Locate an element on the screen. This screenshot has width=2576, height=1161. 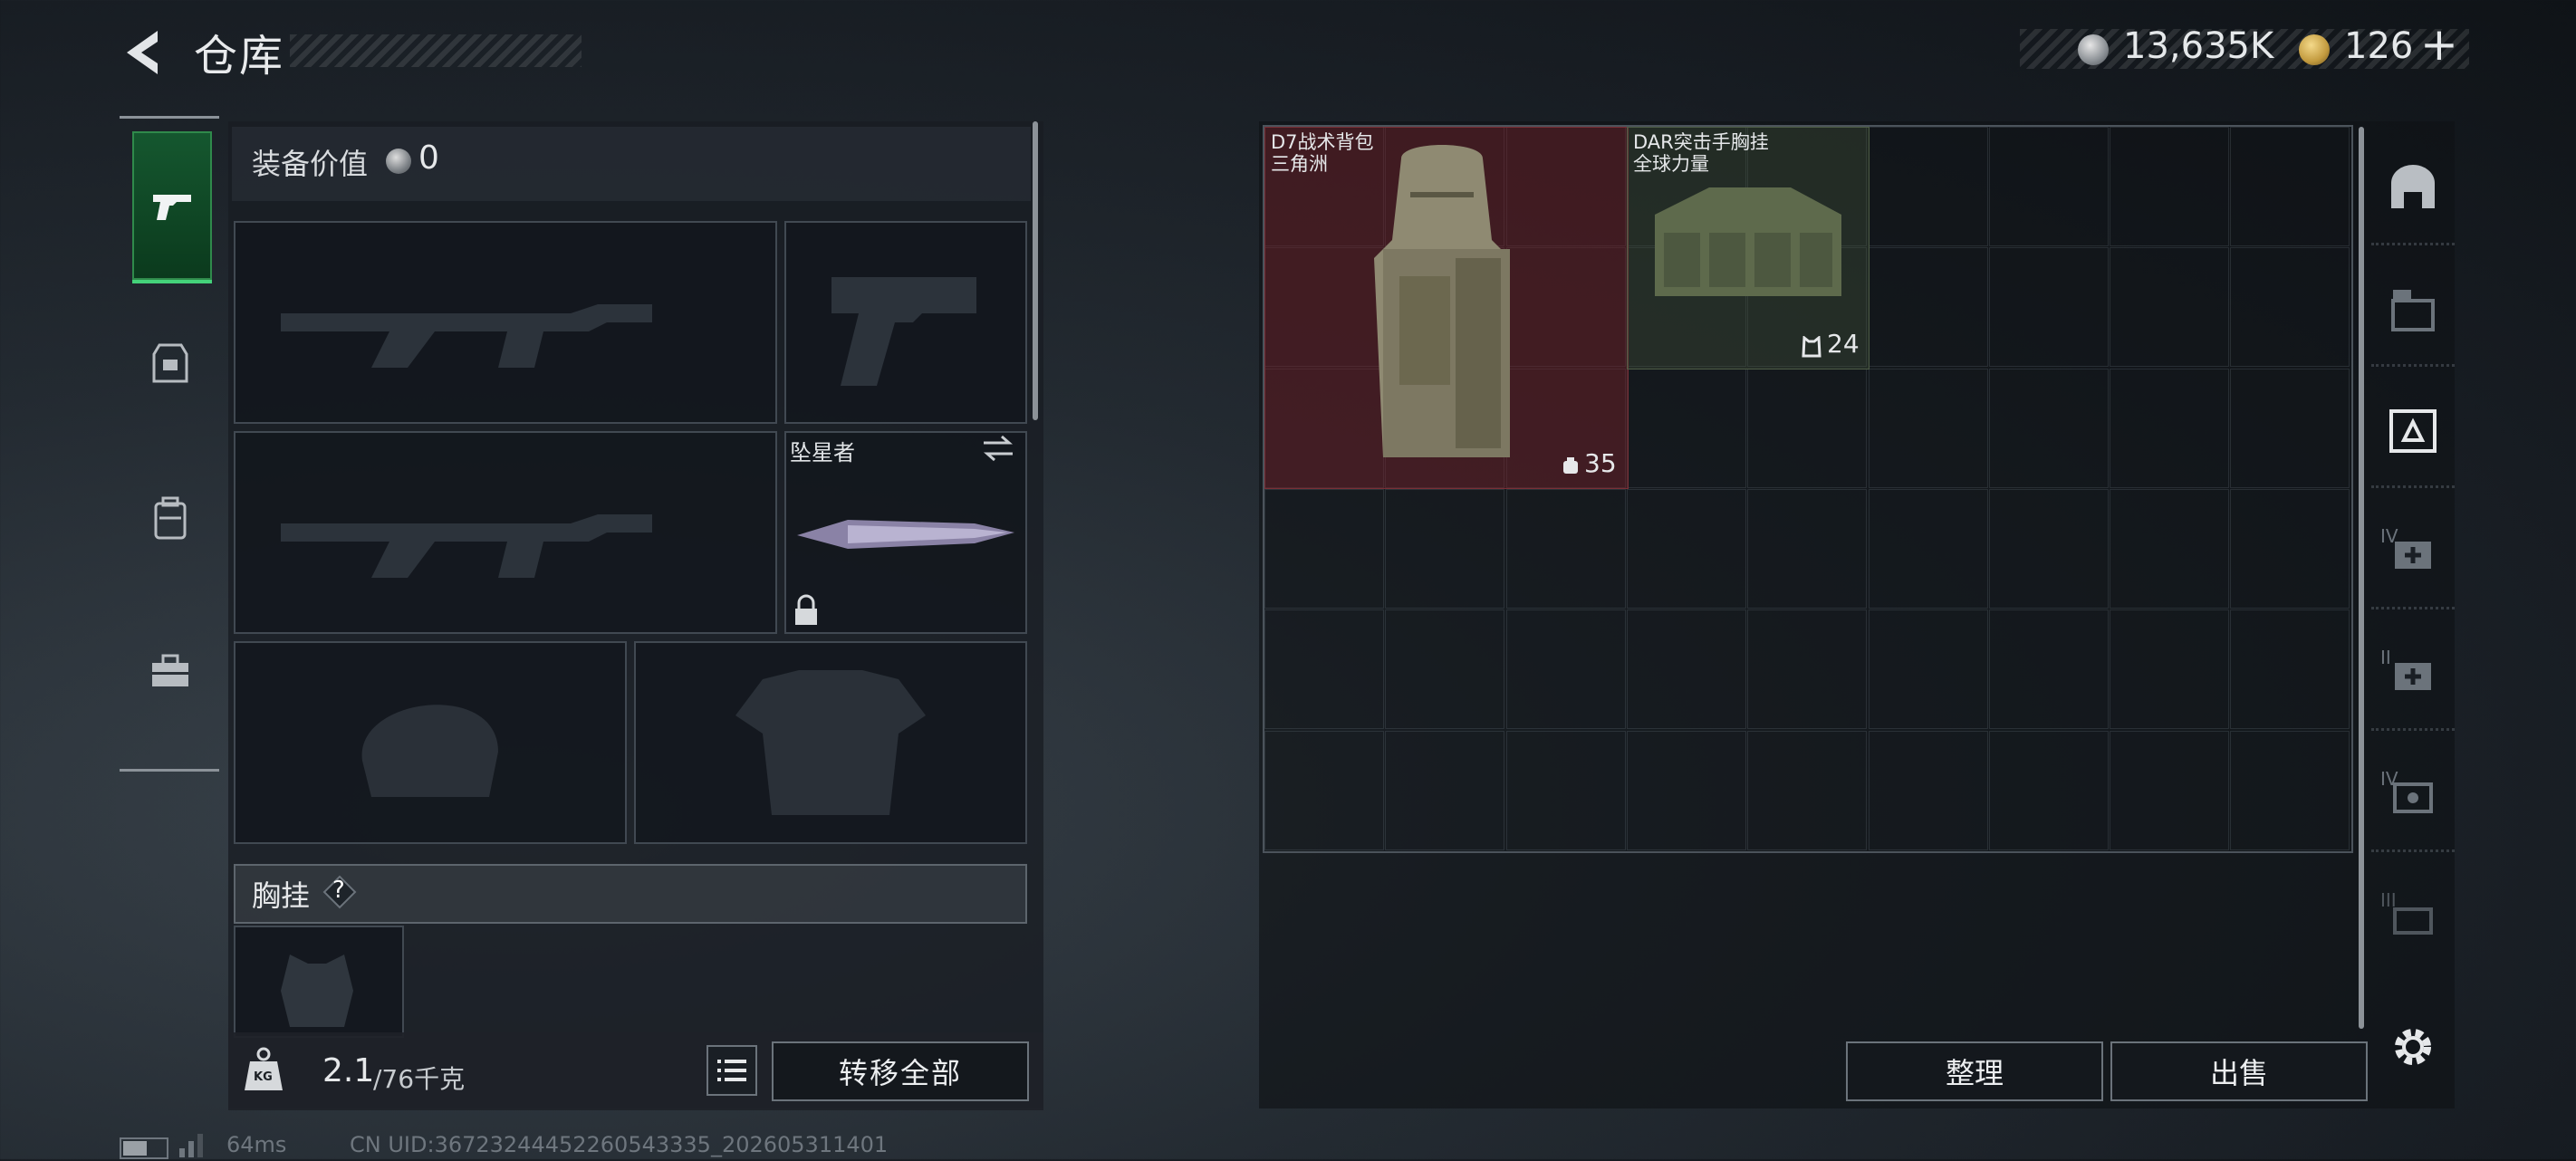
warehouse-icon is located at coordinates (2413, 186).